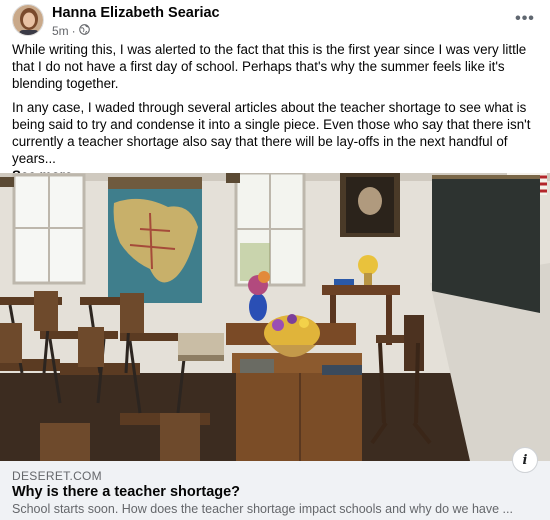 Image resolution: width=550 pixels, height=520 pixels. I want to click on author-avatar, so click(28, 20).